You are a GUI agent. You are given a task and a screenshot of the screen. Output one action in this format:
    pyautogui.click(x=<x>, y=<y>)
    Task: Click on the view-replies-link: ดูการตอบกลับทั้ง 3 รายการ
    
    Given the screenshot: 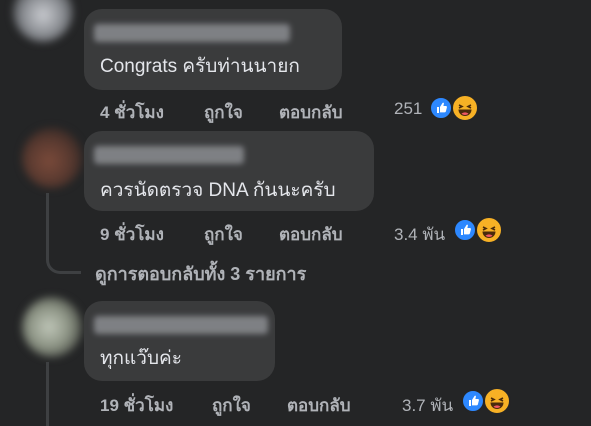 What is the action you would take?
    pyautogui.click(x=200, y=273)
    